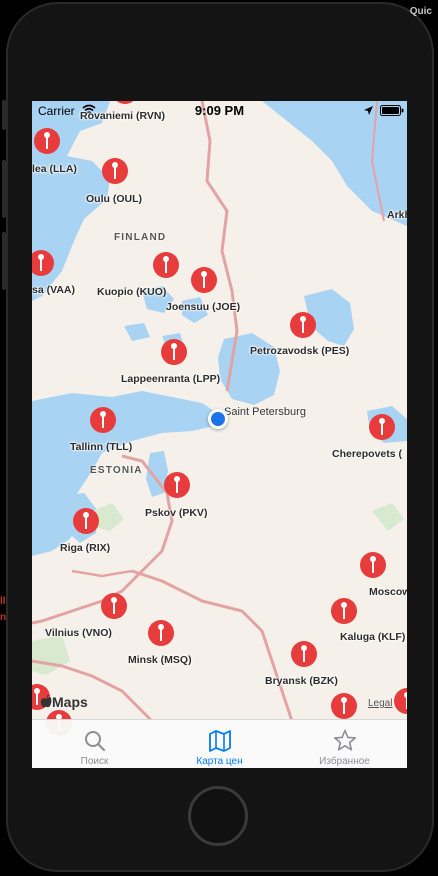 Image resolution: width=438 pixels, height=876 pixels. What do you see at coordinates (44, 269) in the screenshot?
I see `airport-pin-vaa` at bounding box center [44, 269].